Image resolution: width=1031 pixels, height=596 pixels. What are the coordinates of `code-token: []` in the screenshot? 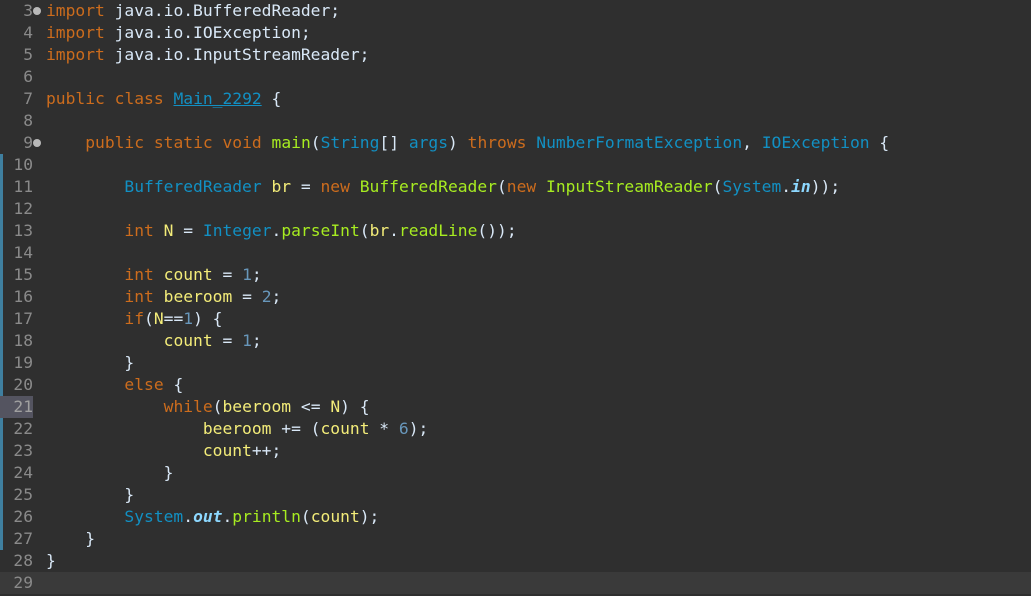 It's located at (394, 142).